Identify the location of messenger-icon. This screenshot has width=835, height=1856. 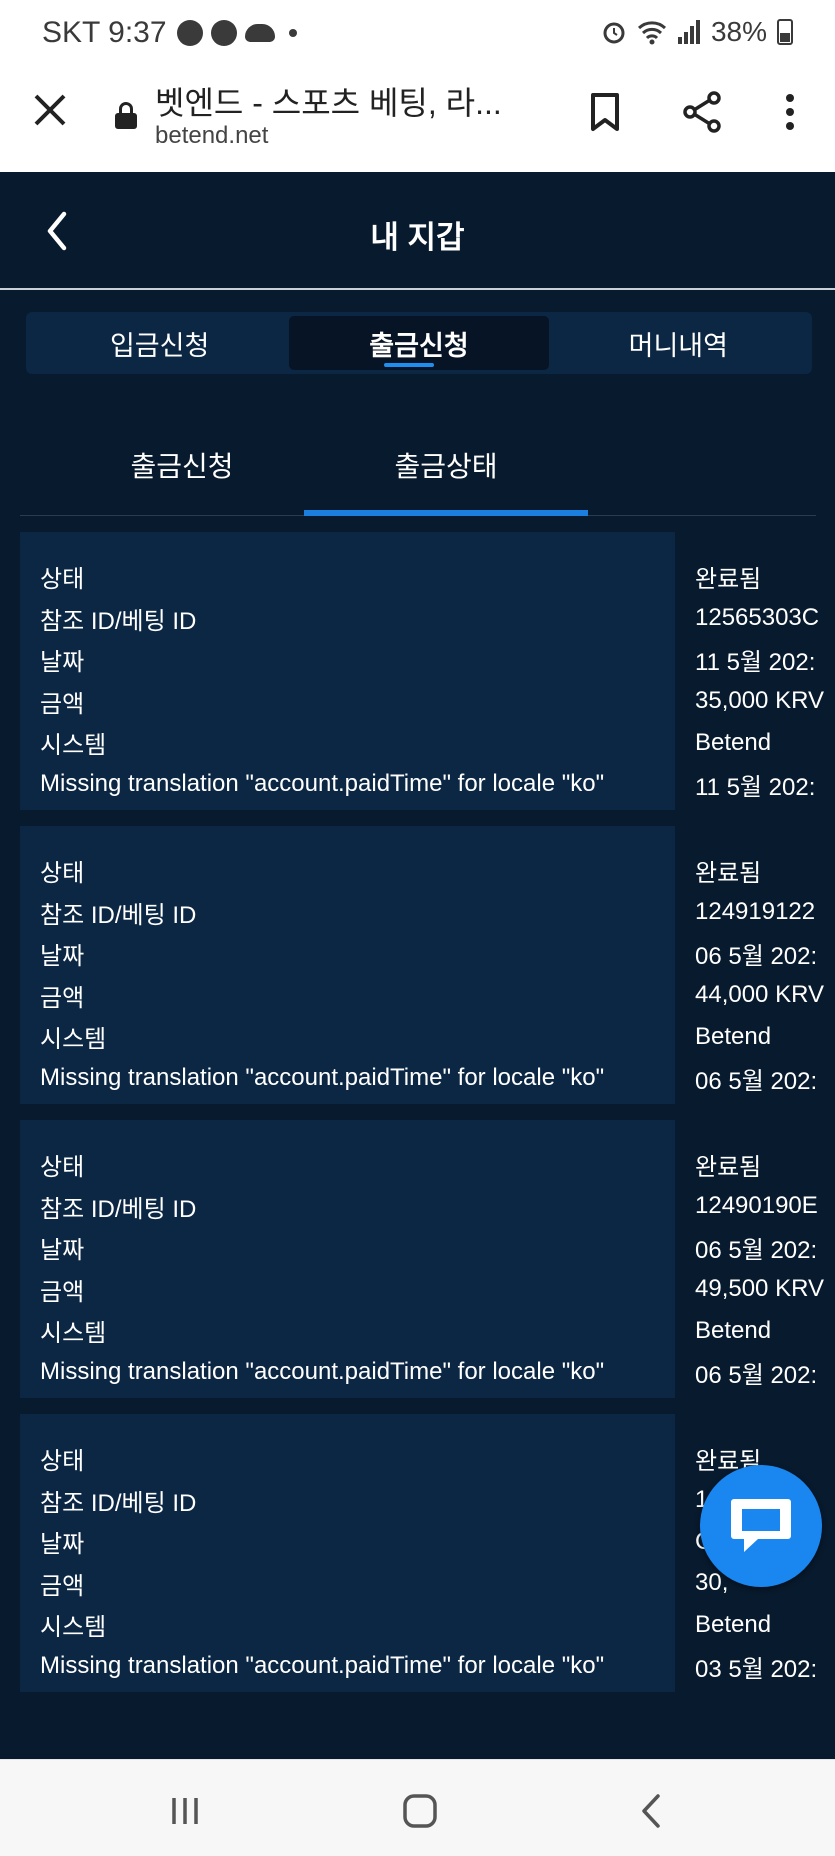
(189, 33).